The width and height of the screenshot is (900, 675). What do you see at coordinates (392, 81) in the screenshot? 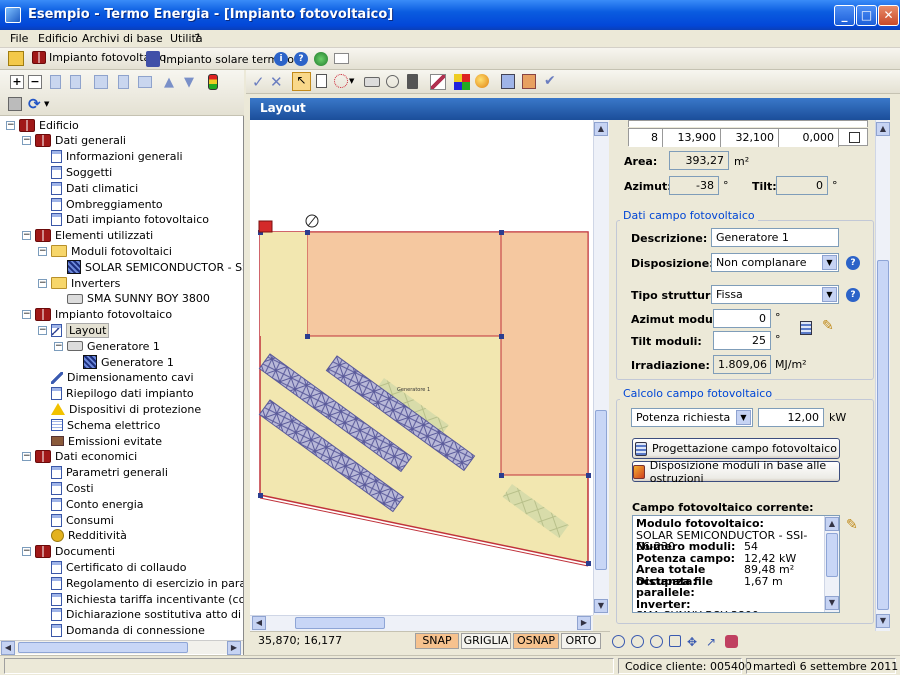
I see `clock-icon` at bounding box center [392, 81].